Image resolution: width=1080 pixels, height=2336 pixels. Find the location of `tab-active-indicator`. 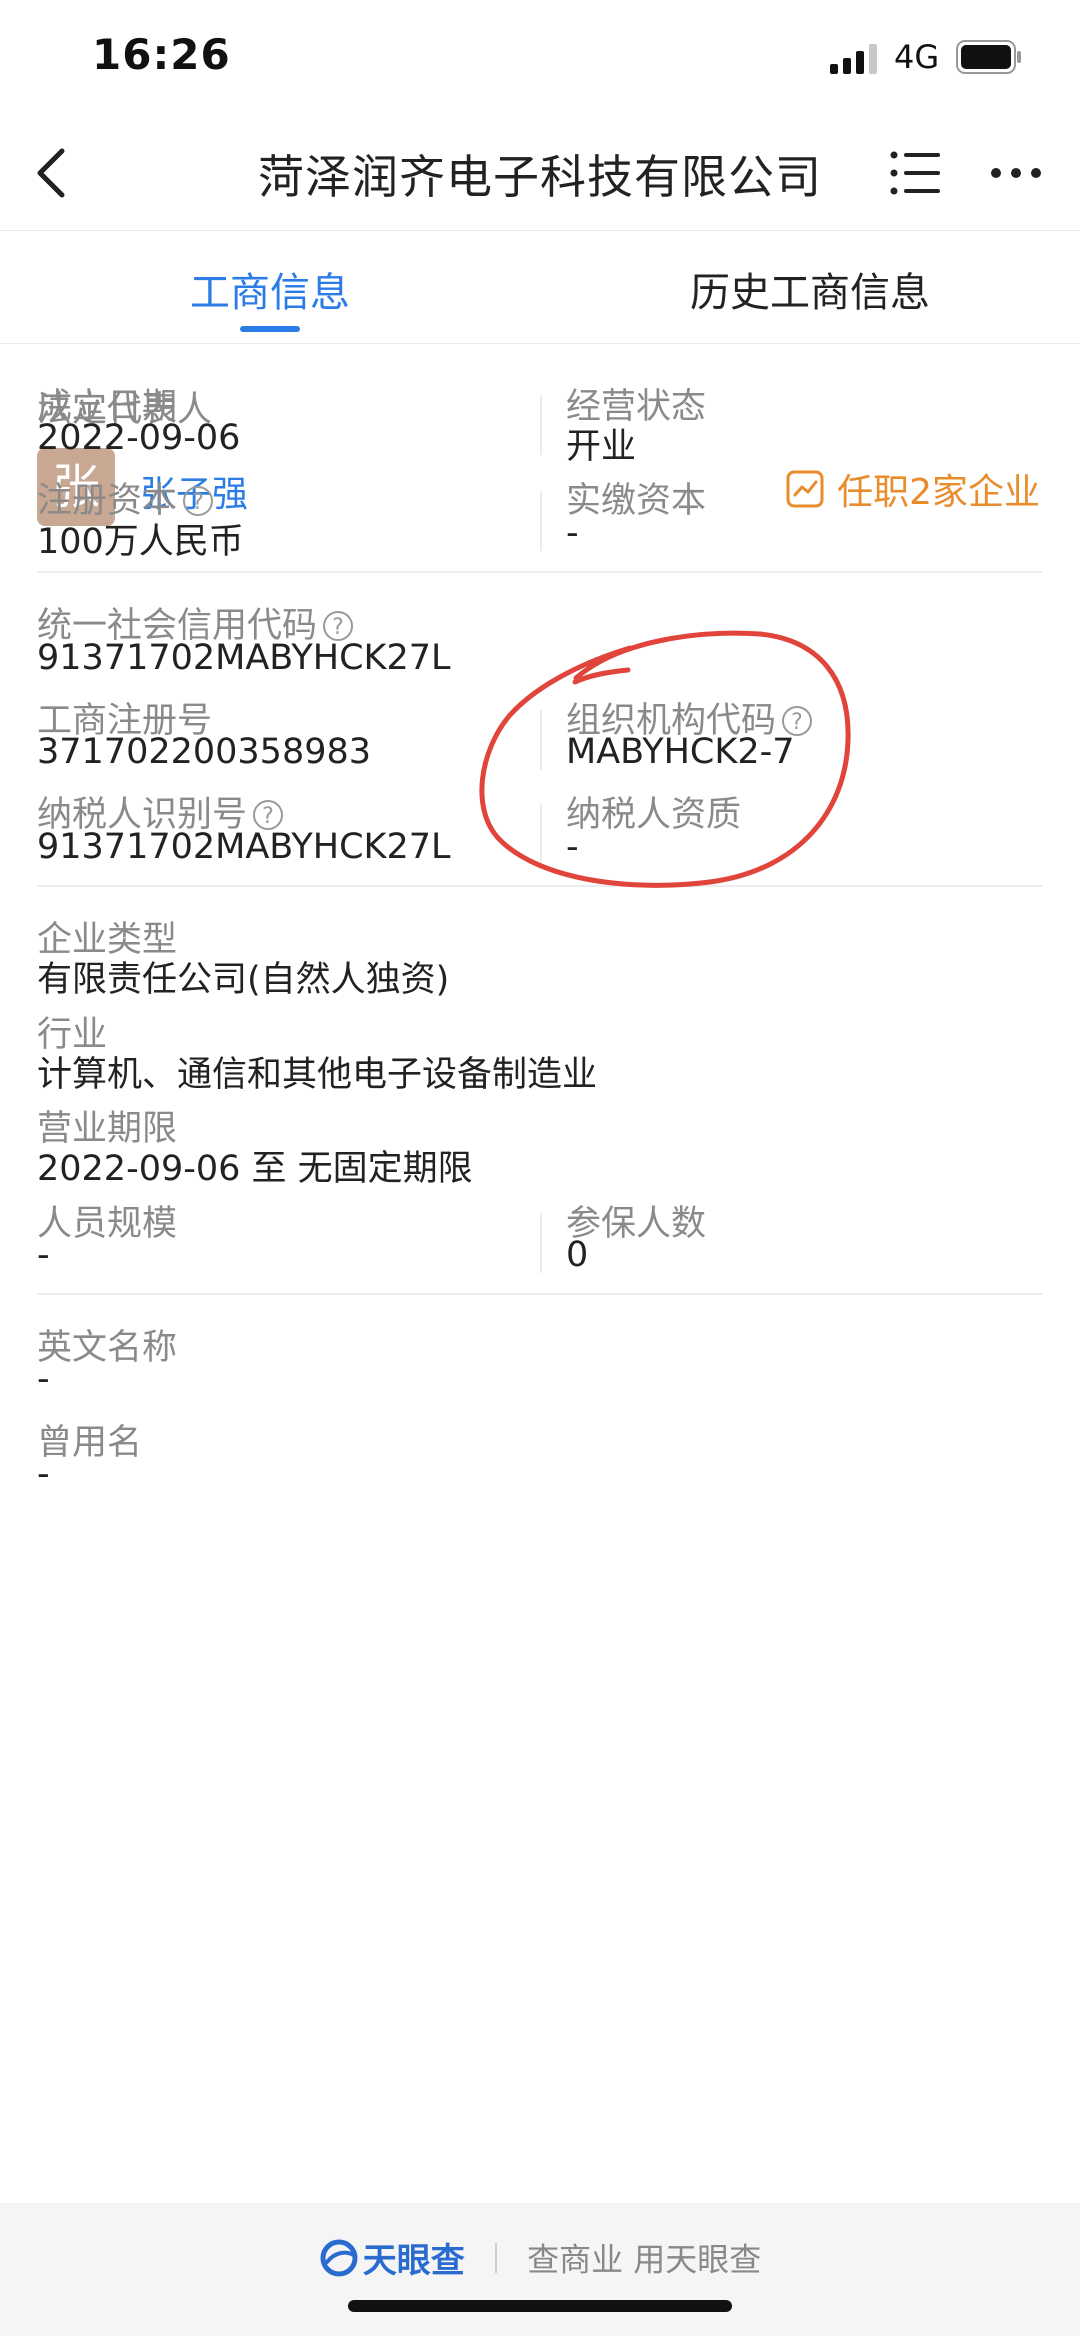

tab-active-indicator is located at coordinates (270, 329).